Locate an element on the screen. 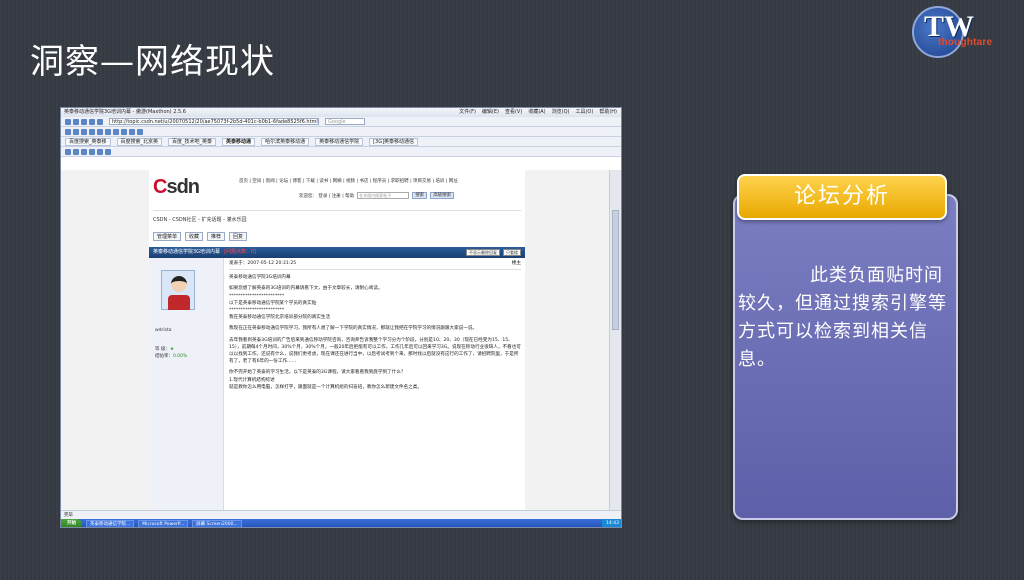 The image size is (1024, 580). company-logo: TW thoughtare is located at coordinates (965, 34).